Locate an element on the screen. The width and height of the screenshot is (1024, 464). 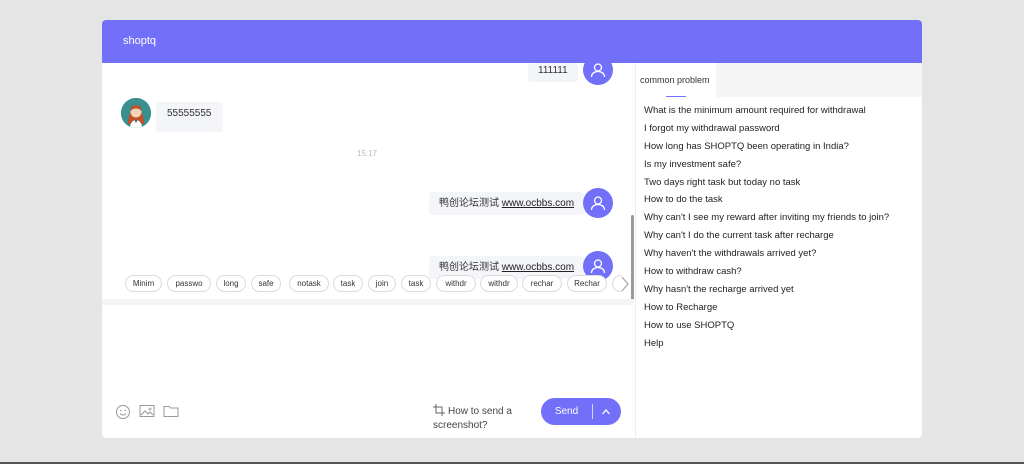
faq-item: How to Recharge is located at coordinates (779, 308).